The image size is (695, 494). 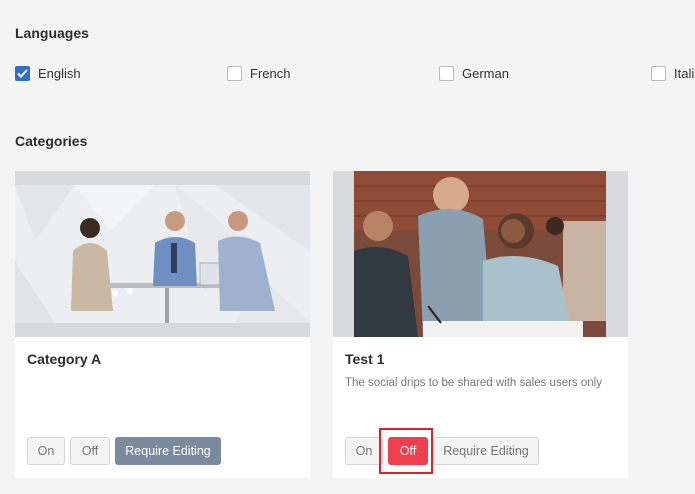 What do you see at coordinates (446, 73) in the screenshot?
I see `checkbox-german` at bounding box center [446, 73].